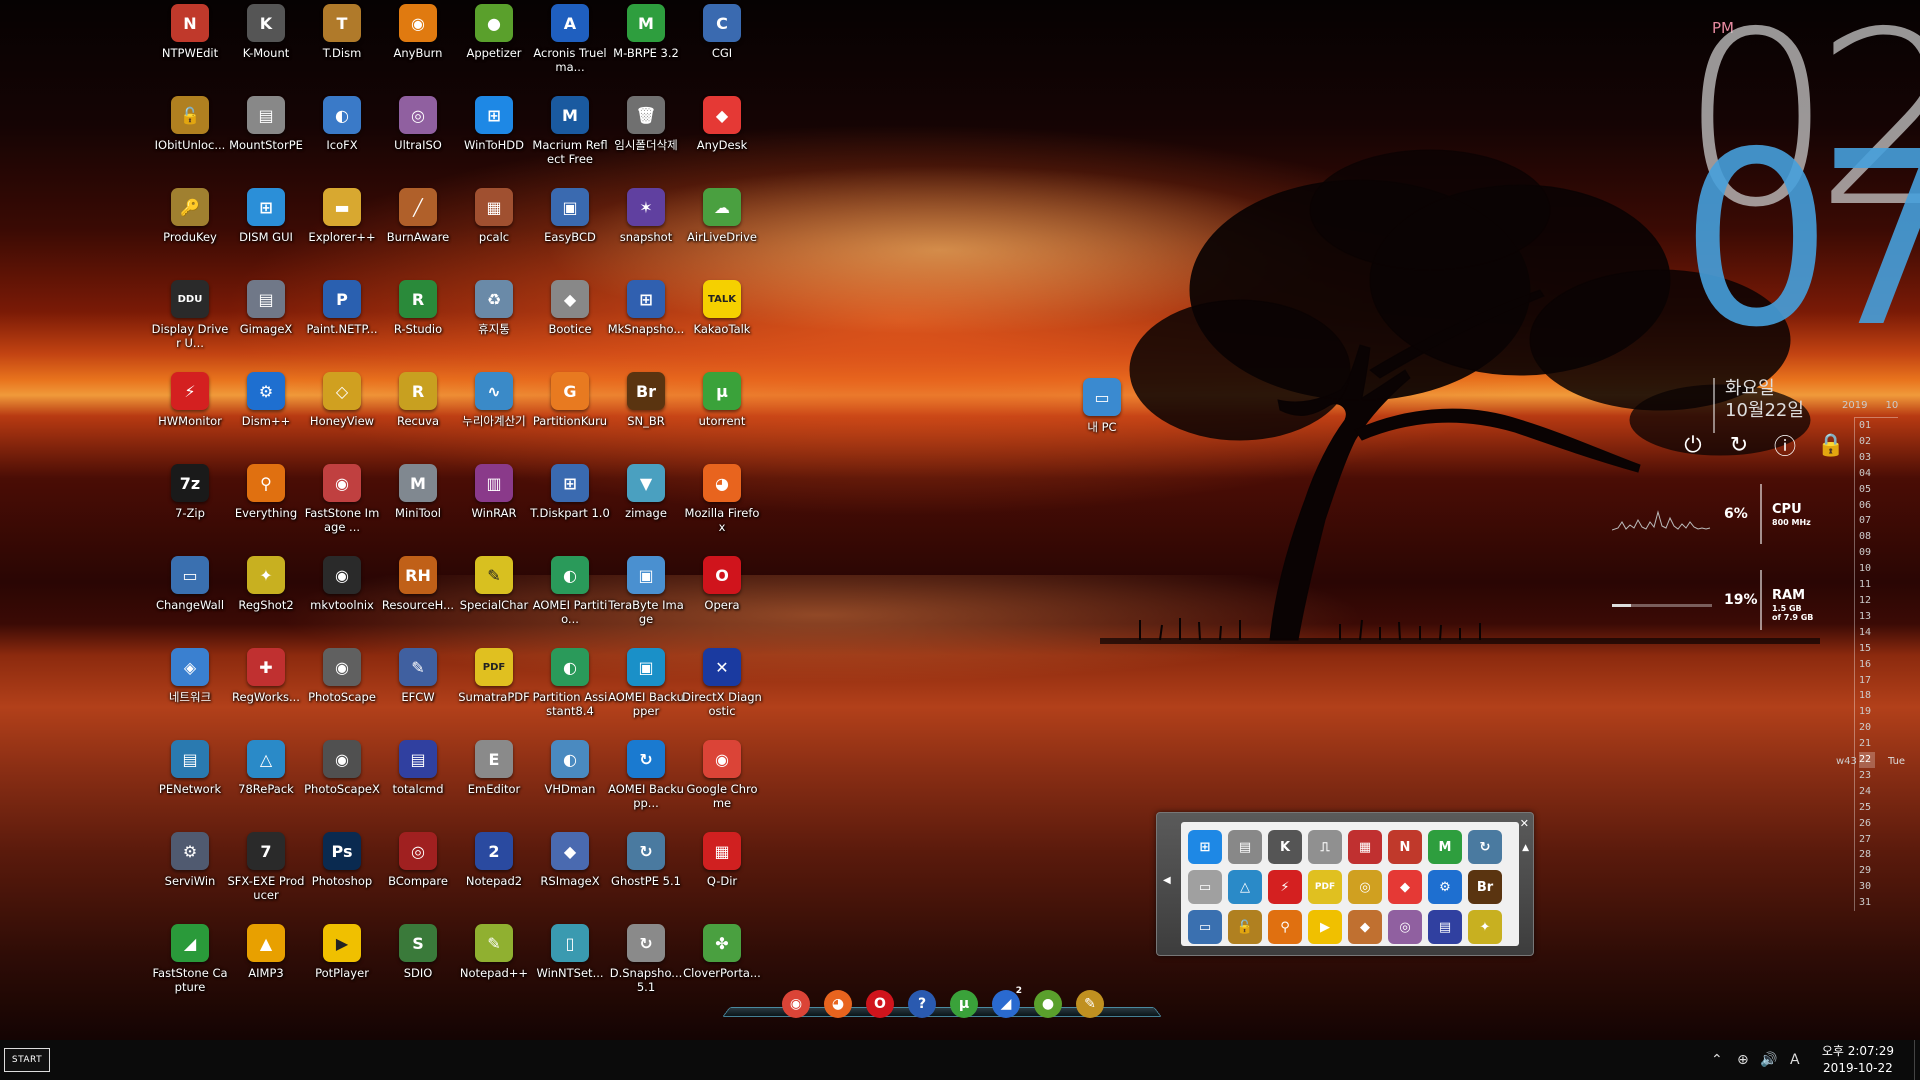 The image size is (1920, 1080). Describe the element at coordinates (342, 46) in the screenshot. I see `desktop-icon-tdism: T T.Dism` at that location.